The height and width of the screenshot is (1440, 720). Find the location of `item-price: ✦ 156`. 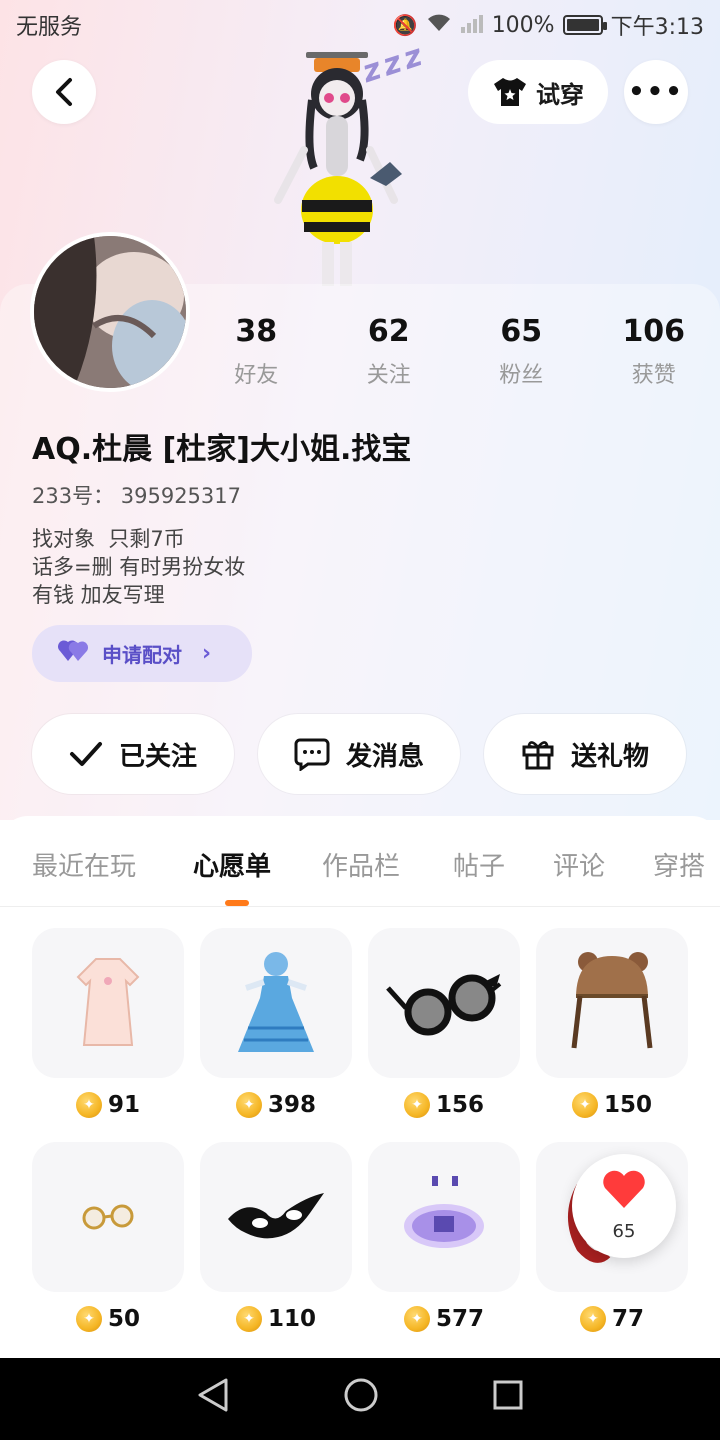

item-price: ✦ 156 is located at coordinates (444, 1105).